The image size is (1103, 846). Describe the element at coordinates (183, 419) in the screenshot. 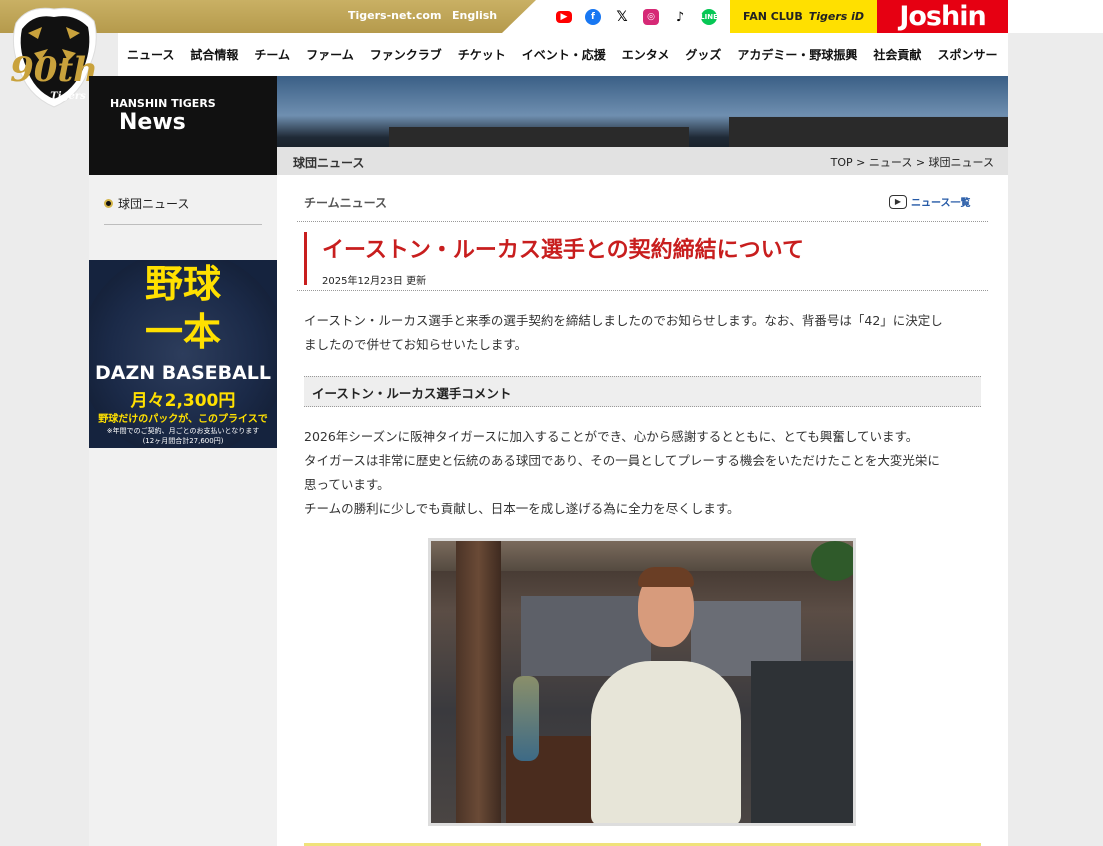

I see `ad-tagline: 野球だけのパックが、このプライスで` at that location.